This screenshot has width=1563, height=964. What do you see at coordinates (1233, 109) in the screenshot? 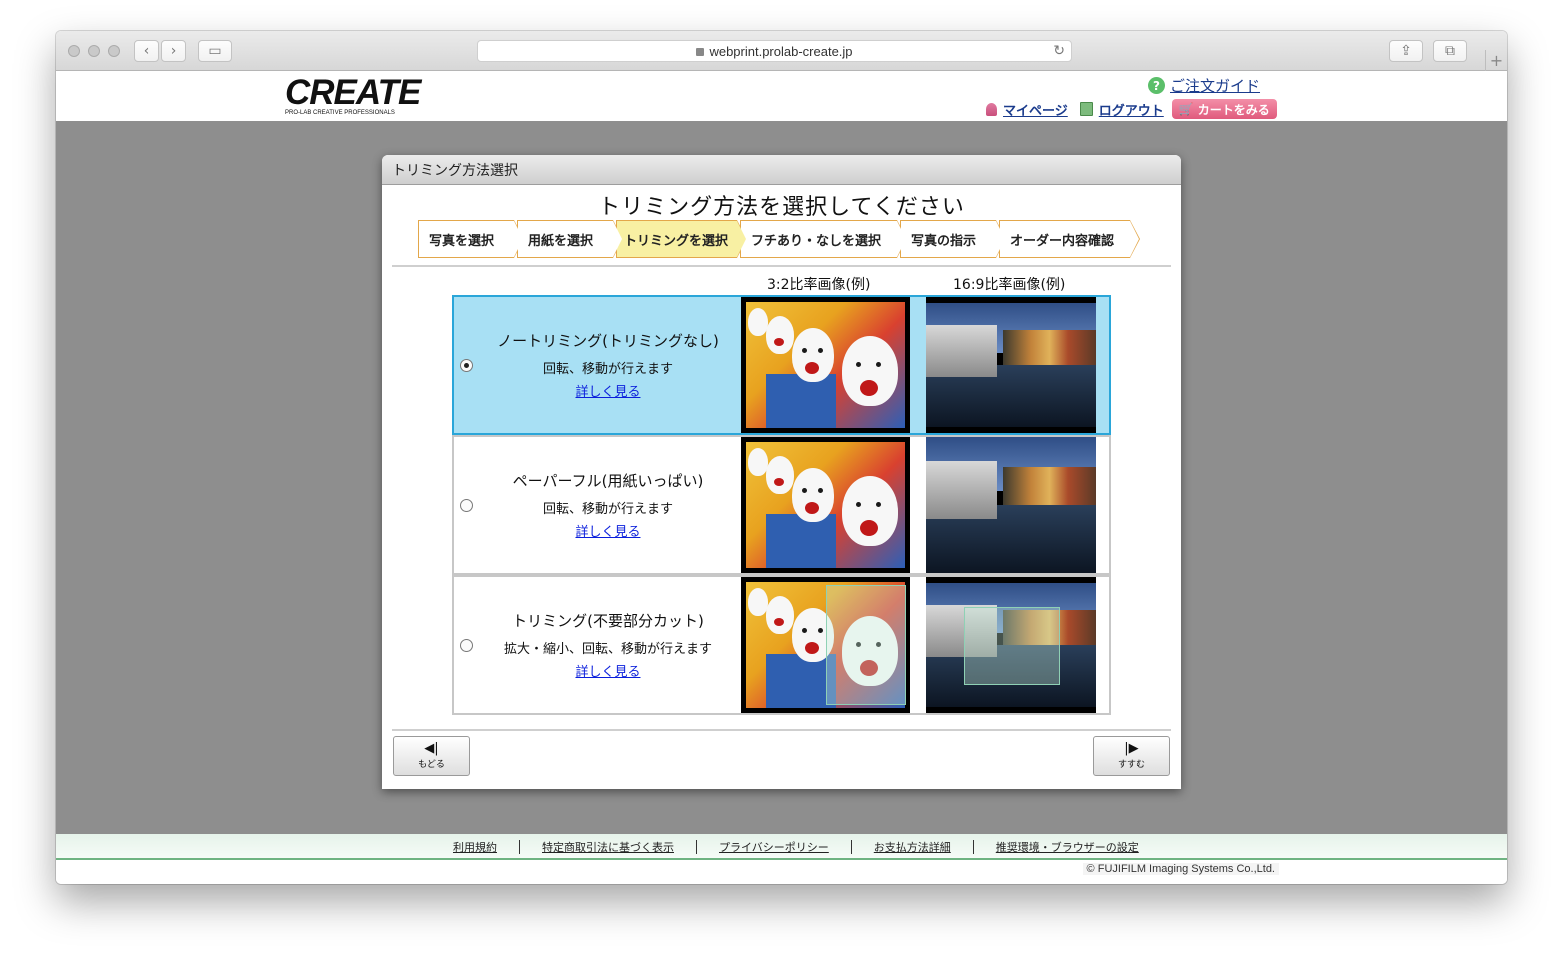
I see `view-cart-label: カートをみる` at bounding box center [1233, 109].